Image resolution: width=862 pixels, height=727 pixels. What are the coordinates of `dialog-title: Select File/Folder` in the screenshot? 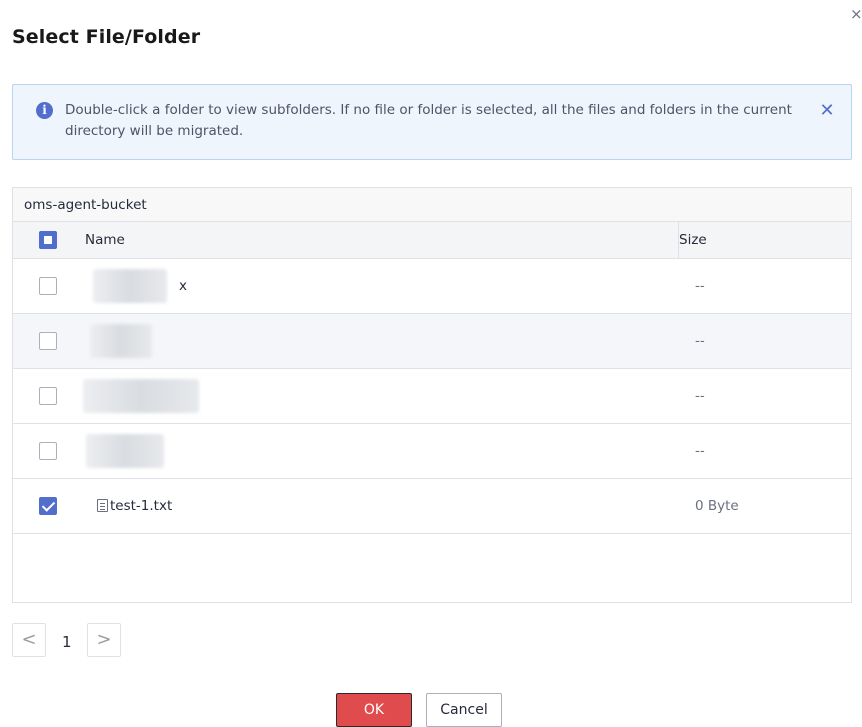 It's located at (106, 37).